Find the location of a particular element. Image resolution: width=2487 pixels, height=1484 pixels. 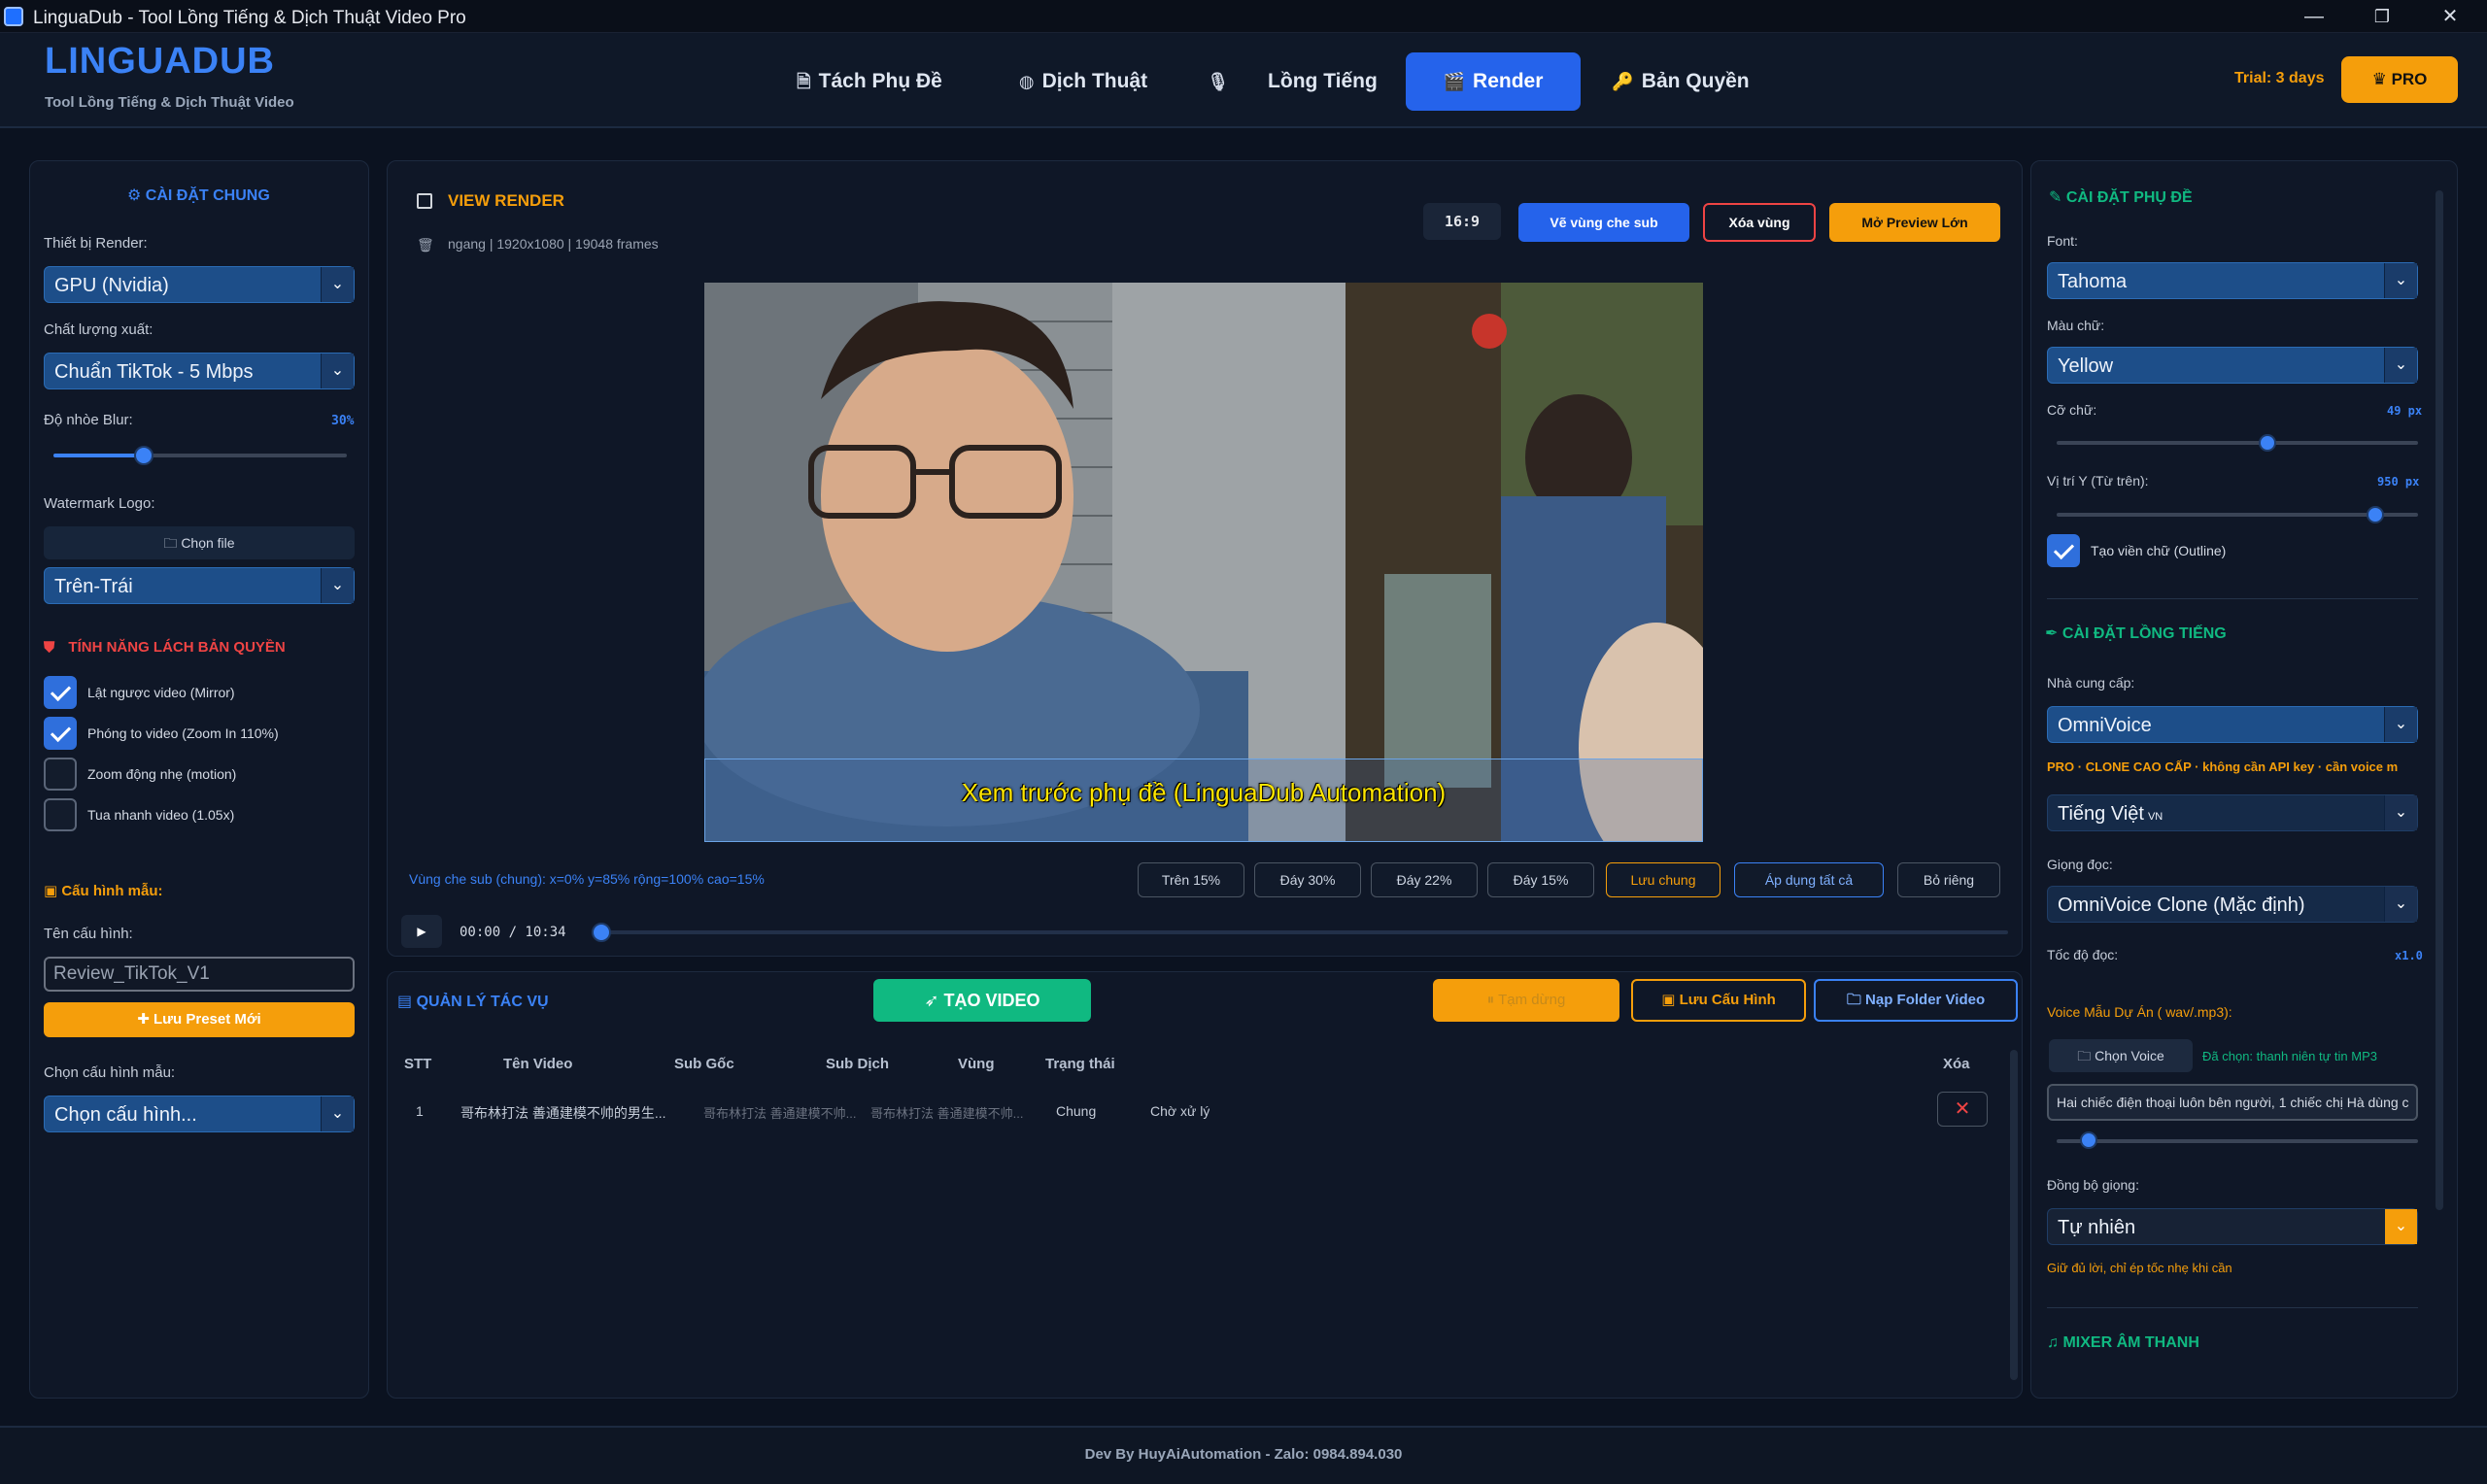

zone-top15-button: Trên 15% is located at coordinates (1191, 879).